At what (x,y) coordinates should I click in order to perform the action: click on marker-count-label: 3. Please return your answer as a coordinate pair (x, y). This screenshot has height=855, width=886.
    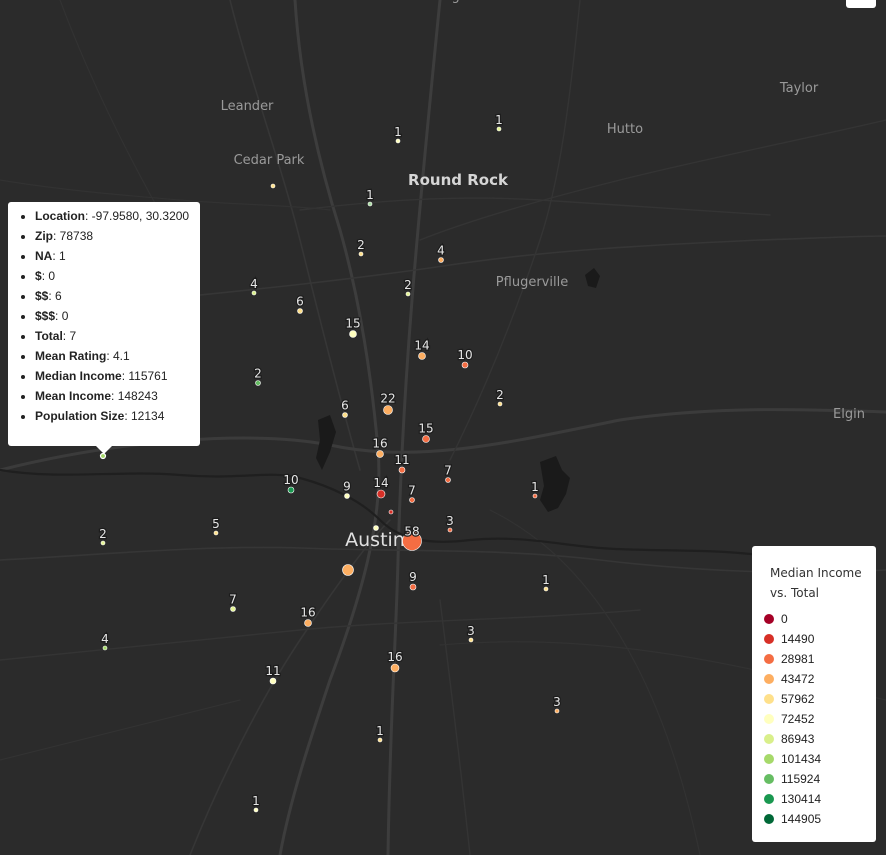
    Looking at the image, I should click on (450, 521).